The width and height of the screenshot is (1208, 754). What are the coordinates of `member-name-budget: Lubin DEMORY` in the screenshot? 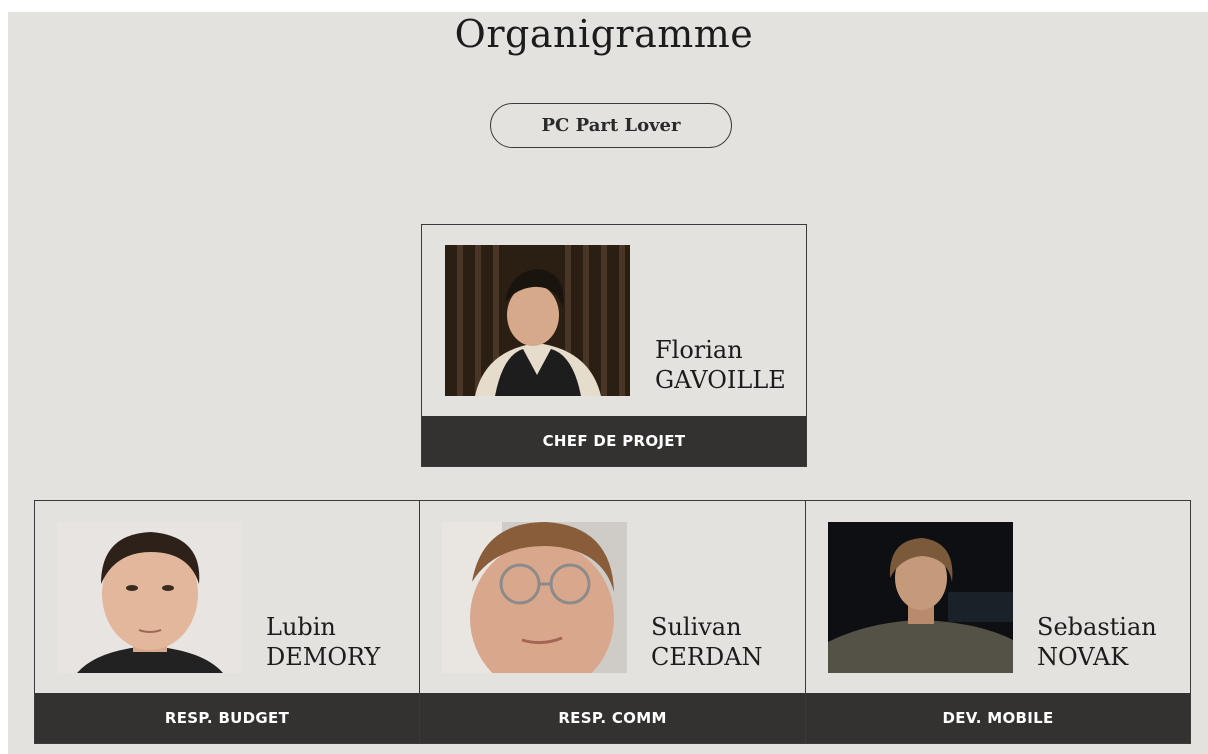 It's located at (323, 642).